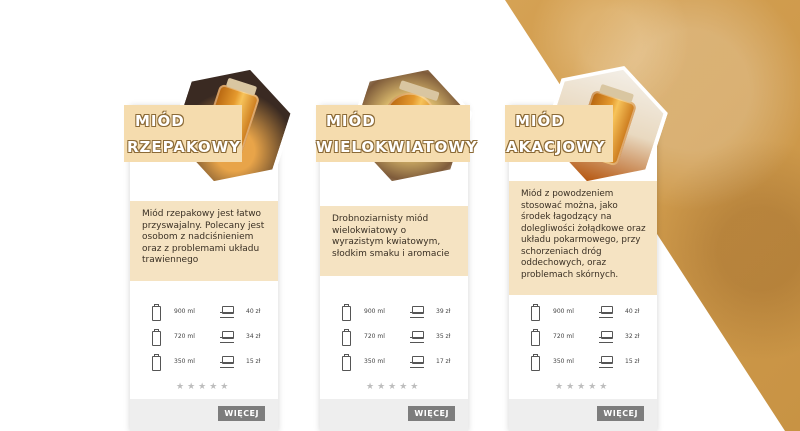  Describe the element at coordinates (397, 147) in the screenshot. I see `title-line-2: WIELOKWIATOWY` at that location.